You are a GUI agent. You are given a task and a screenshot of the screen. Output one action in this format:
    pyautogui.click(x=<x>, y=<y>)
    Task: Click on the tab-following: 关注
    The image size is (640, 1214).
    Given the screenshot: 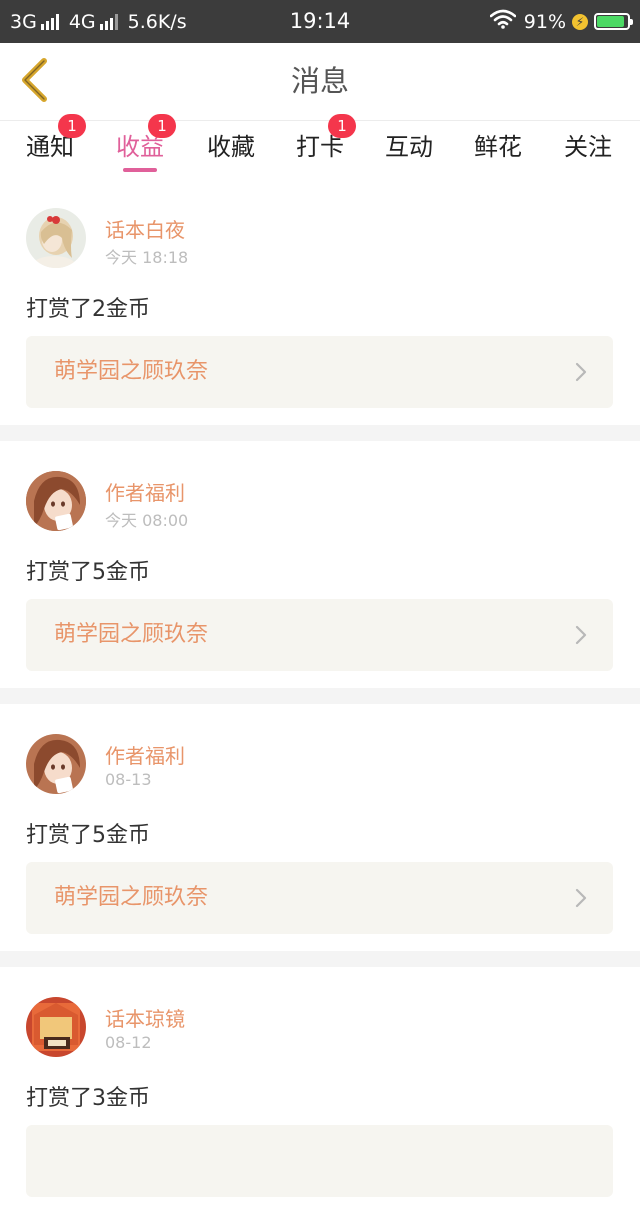 What is the action you would take?
    pyautogui.click(x=588, y=149)
    